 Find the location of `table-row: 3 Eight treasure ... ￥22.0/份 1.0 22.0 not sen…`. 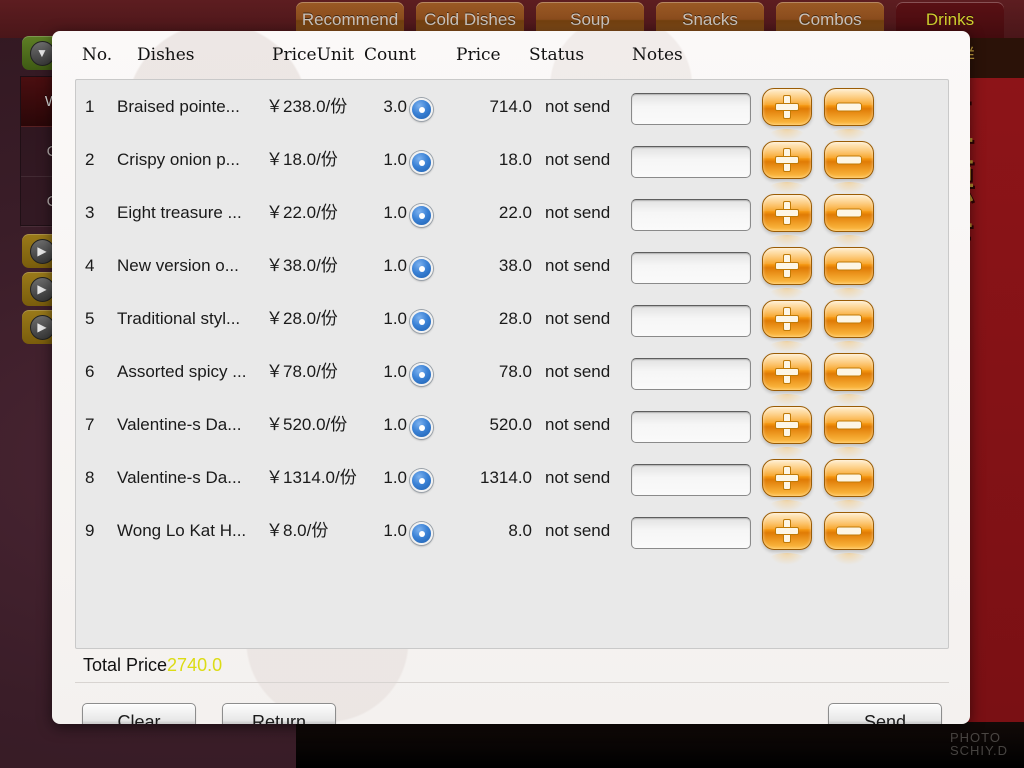

table-row: 3 Eight treasure ... ￥22.0/份 1.0 22.0 not sen… is located at coordinates (512, 216).